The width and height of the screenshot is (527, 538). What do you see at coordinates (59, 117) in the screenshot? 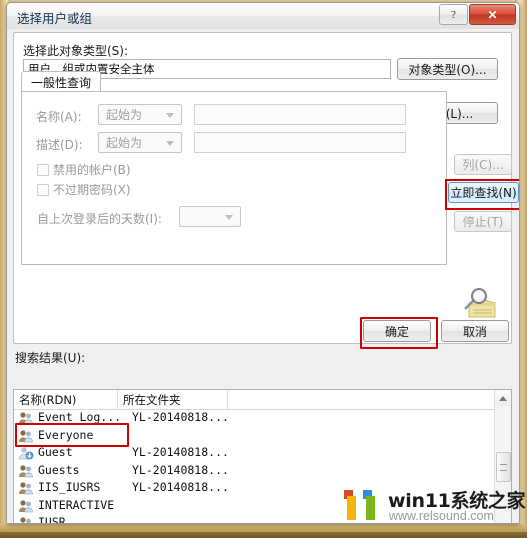
I see `name-label: 名称(A):` at bounding box center [59, 117].